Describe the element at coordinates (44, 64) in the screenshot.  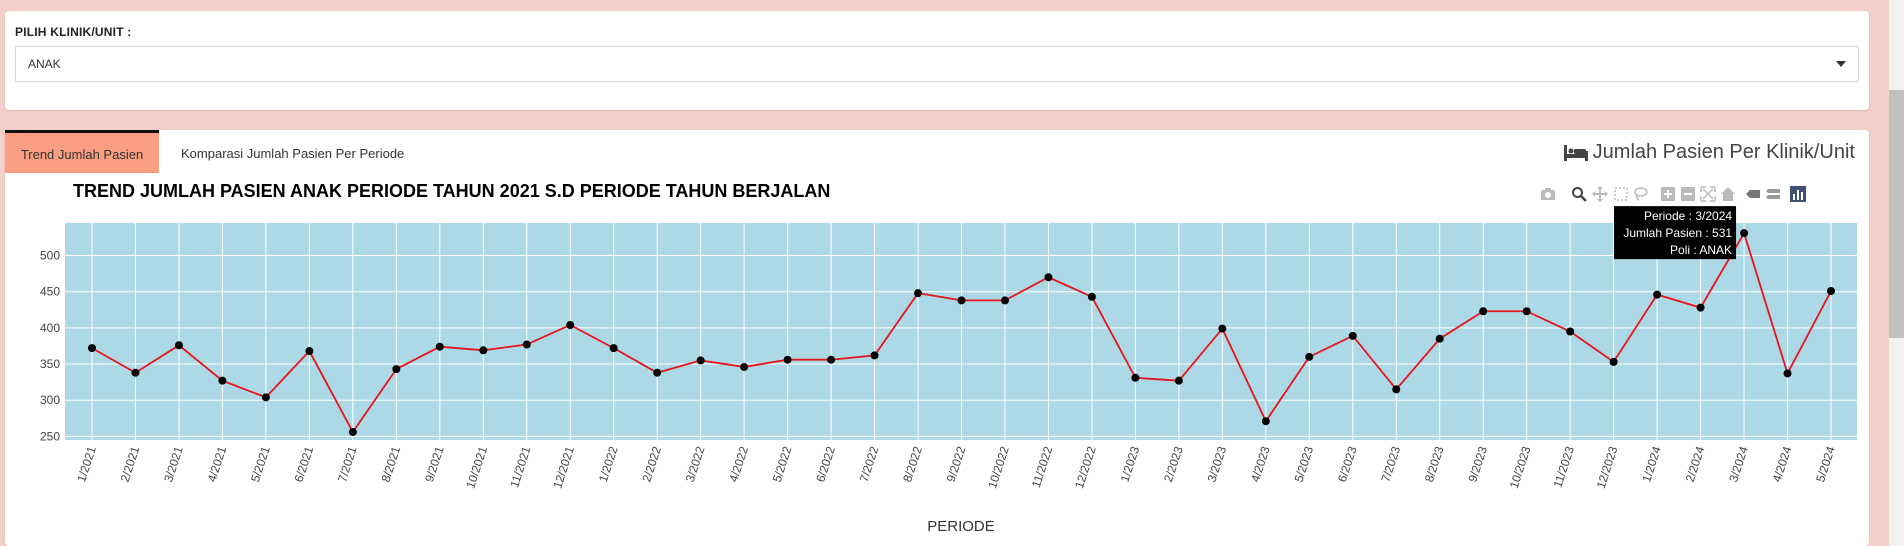
I see `clinic-unit-select-value: ANAK` at that location.